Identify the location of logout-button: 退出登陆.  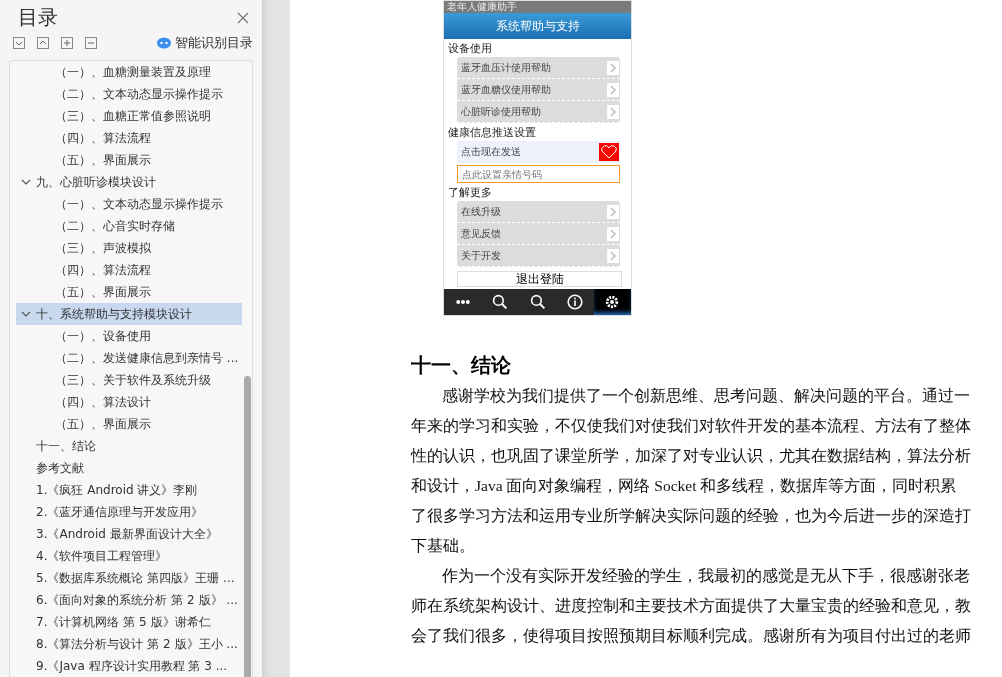
(539, 279).